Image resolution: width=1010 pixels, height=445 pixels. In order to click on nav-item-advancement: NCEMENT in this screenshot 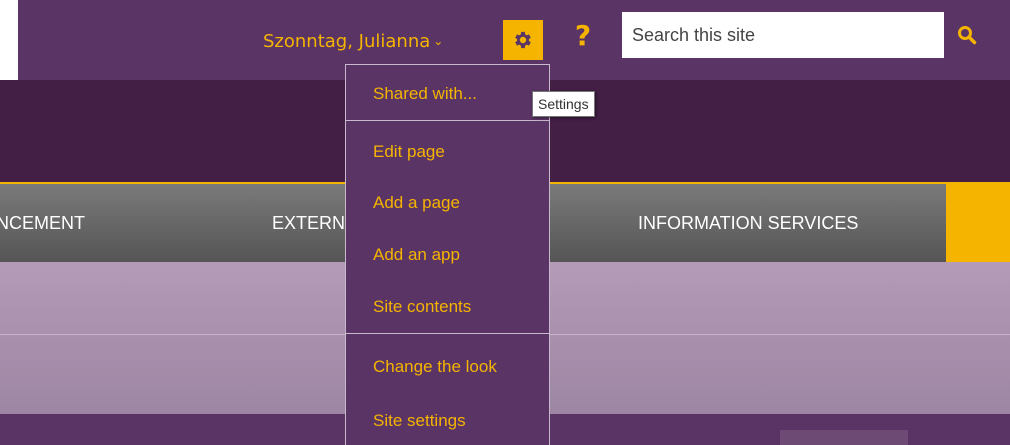, I will do `click(42, 223)`.